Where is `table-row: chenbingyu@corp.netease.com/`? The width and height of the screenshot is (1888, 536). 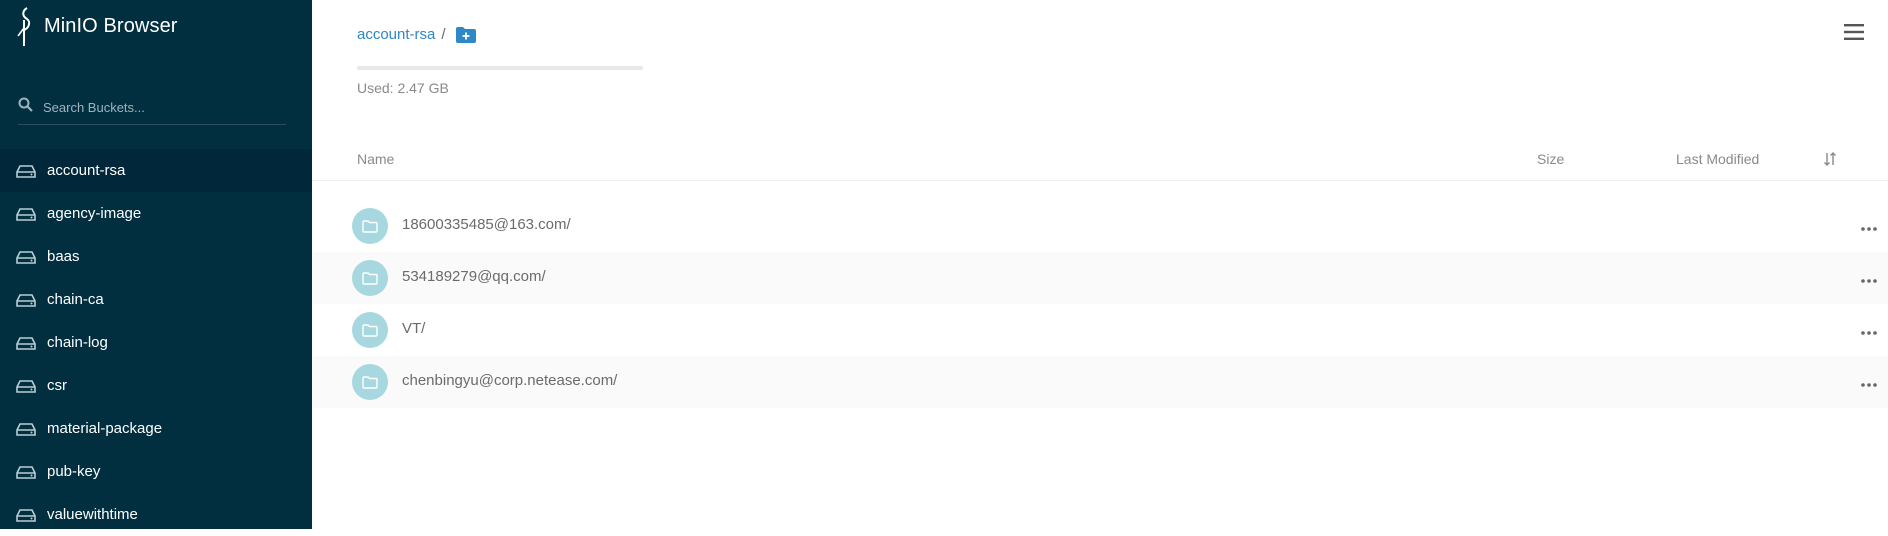
table-row: chenbingyu@corp.netease.com/ is located at coordinates (1100, 382).